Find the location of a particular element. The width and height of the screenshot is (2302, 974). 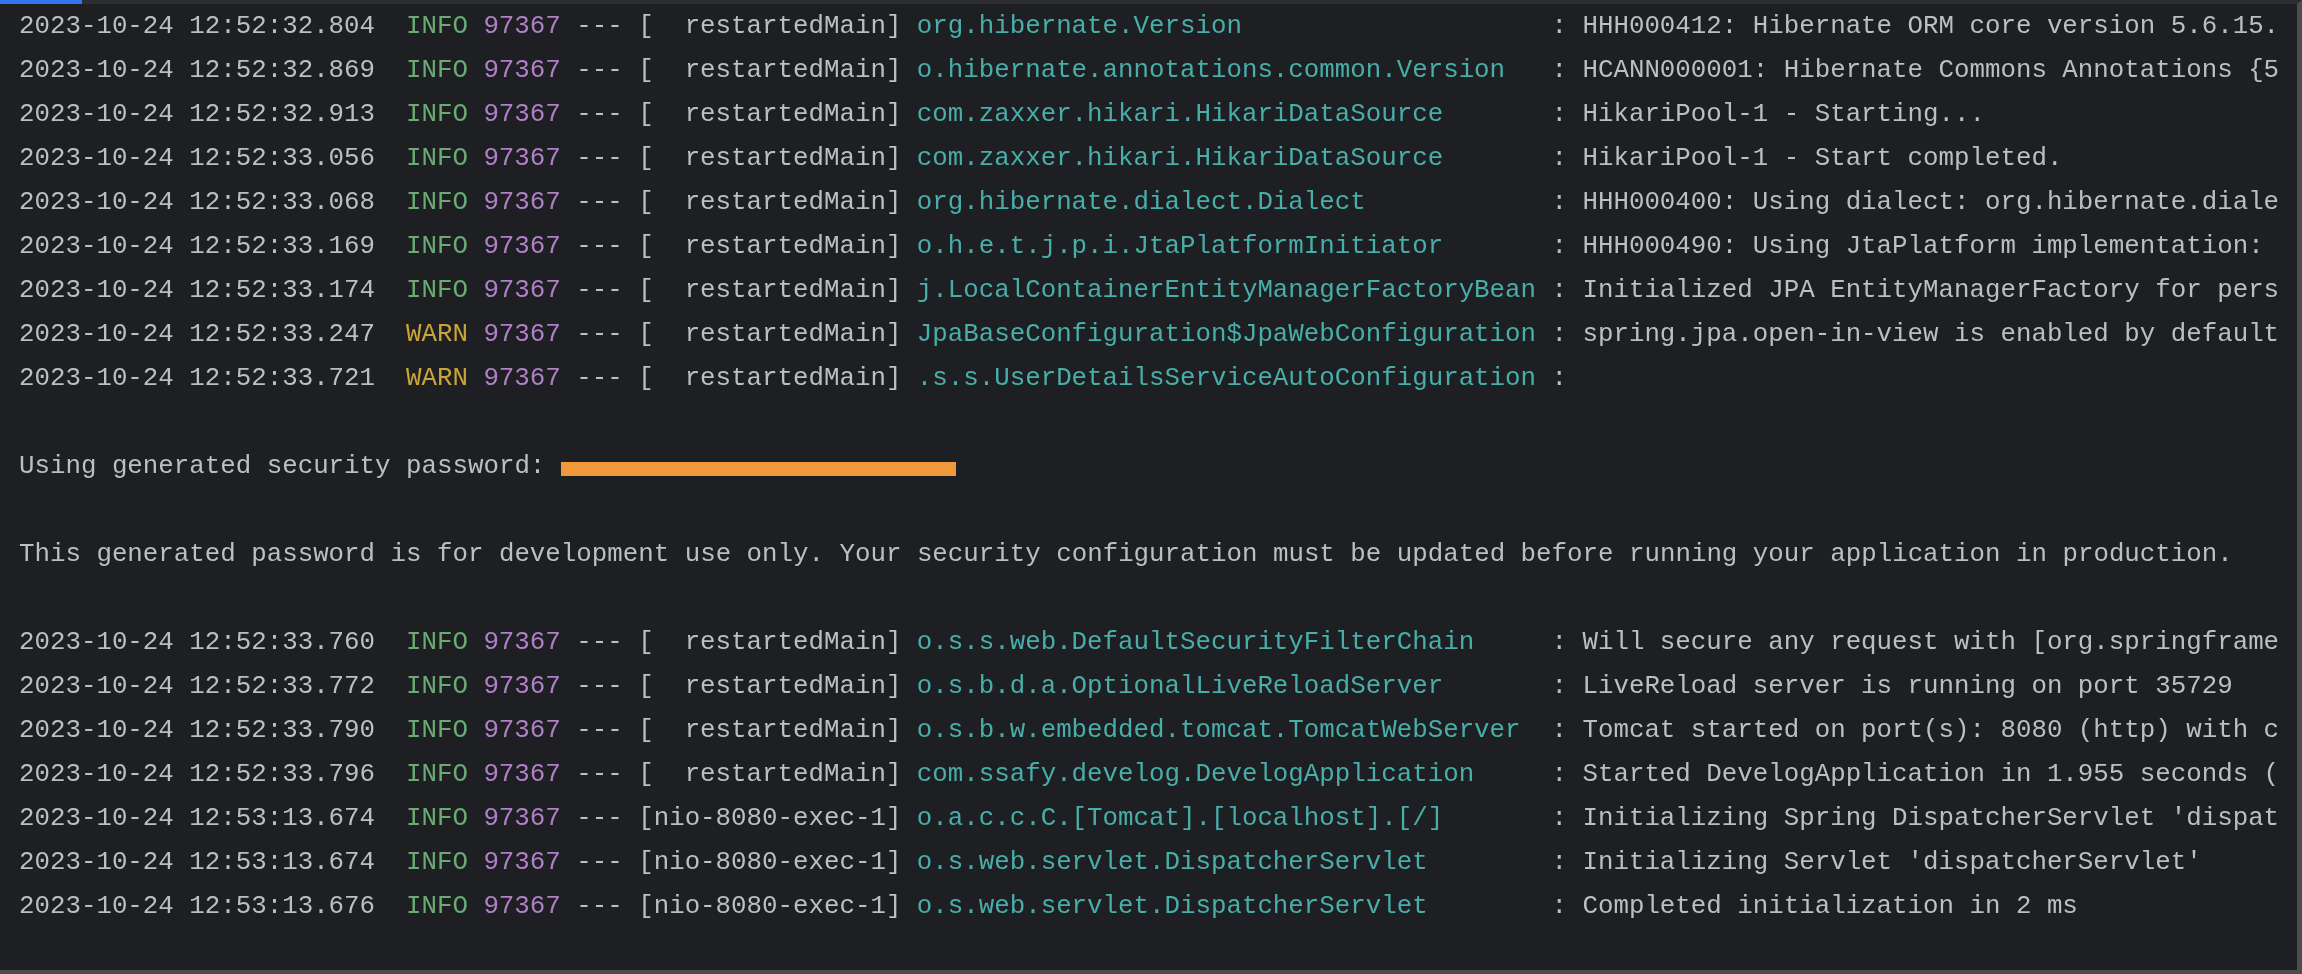

logger-name: com.ssafy.develog.DevelogApplication is located at coordinates (1196, 775).